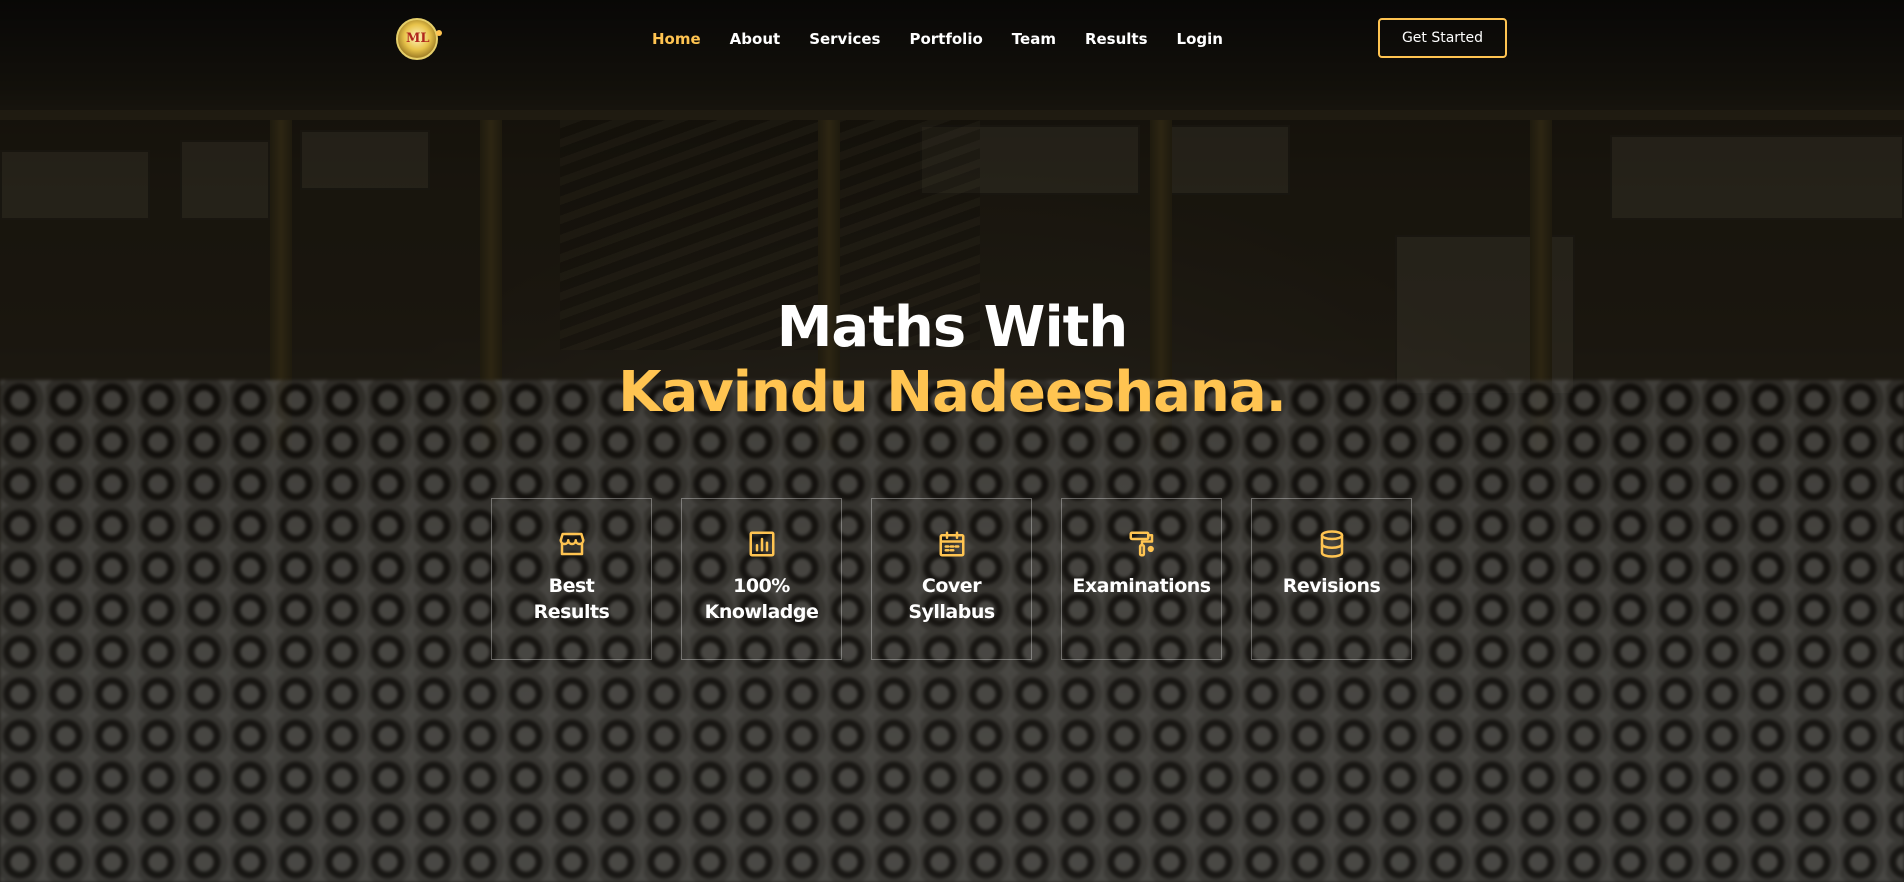  I want to click on site-logo: ML, so click(417, 39).